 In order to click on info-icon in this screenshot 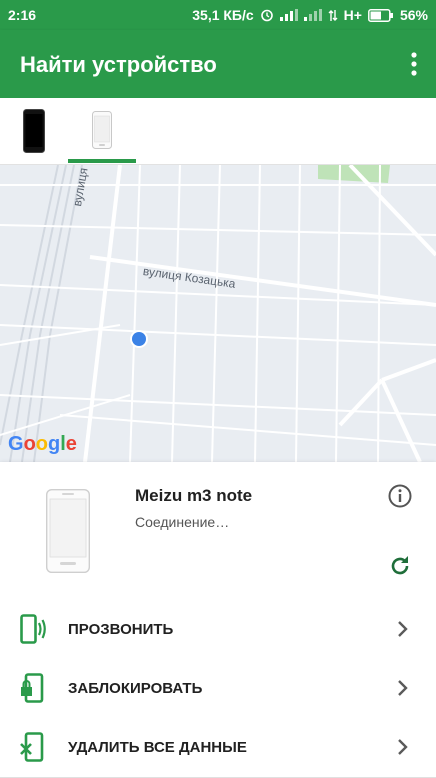, I will do `click(400, 496)`.